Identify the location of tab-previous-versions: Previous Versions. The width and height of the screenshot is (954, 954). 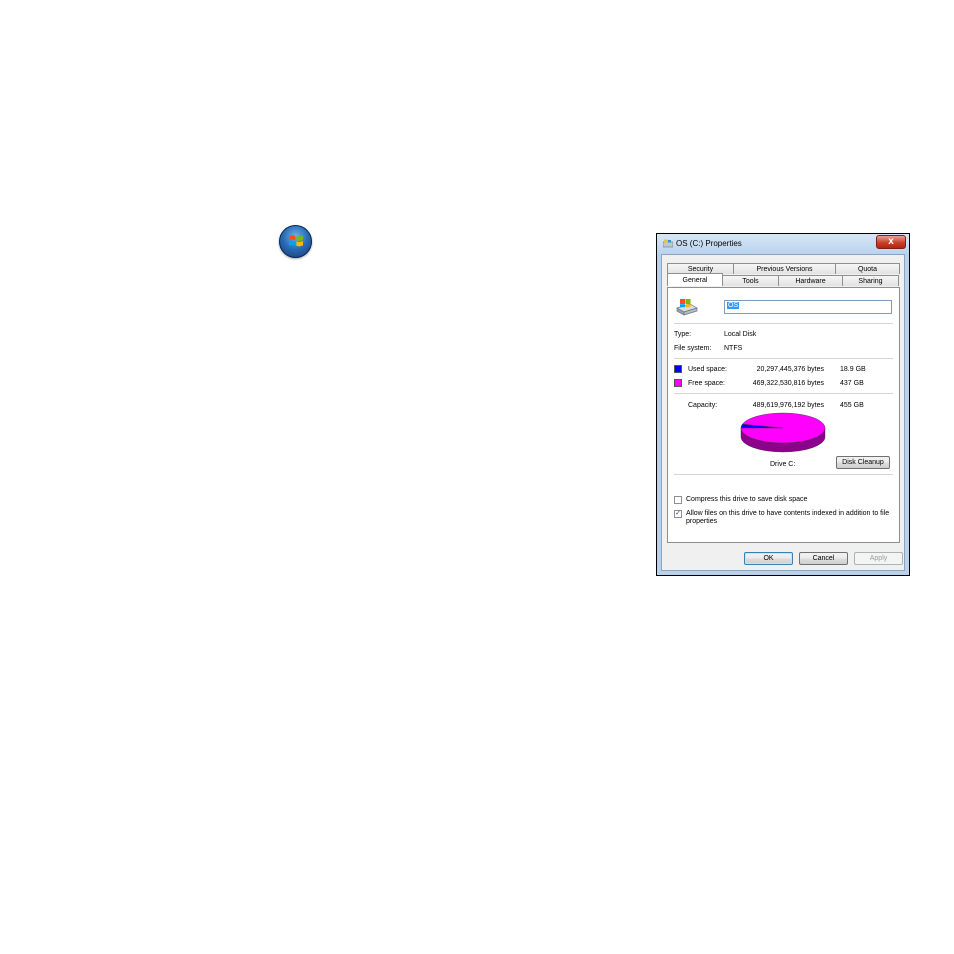
(784, 268).